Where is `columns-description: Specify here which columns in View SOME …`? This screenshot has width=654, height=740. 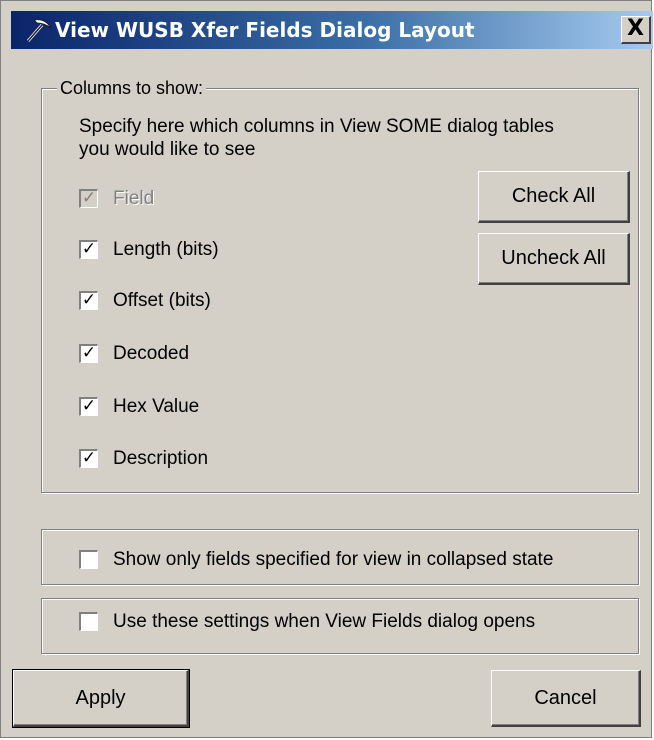 columns-description: Specify here which columns in View SOME … is located at coordinates (316, 138).